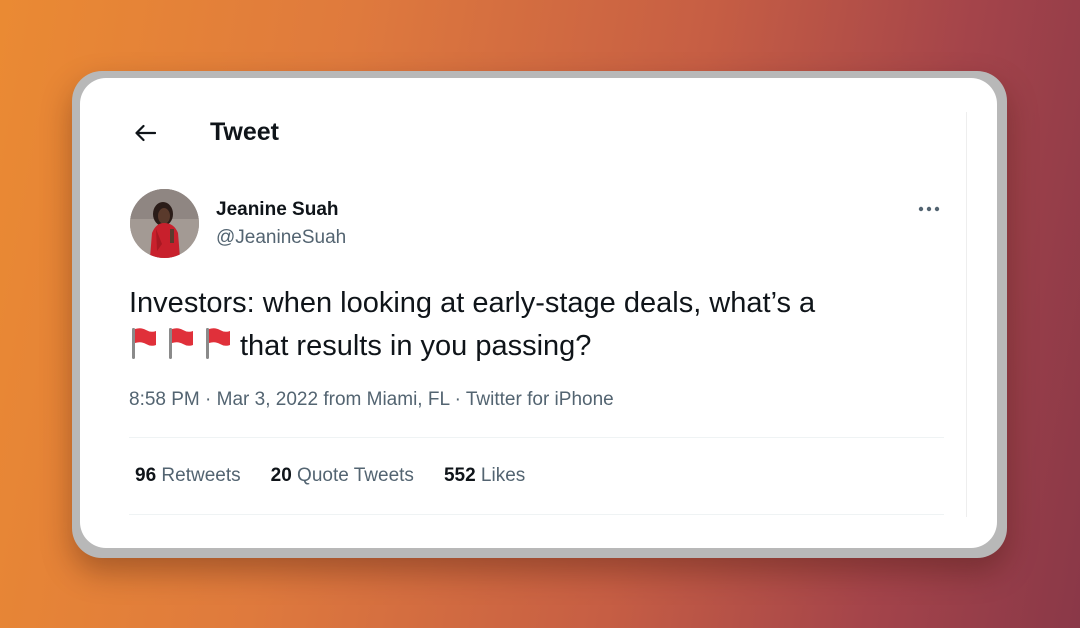 The image size is (1080, 628). I want to click on tweet-date: Mar 3, 2022, so click(267, 399).